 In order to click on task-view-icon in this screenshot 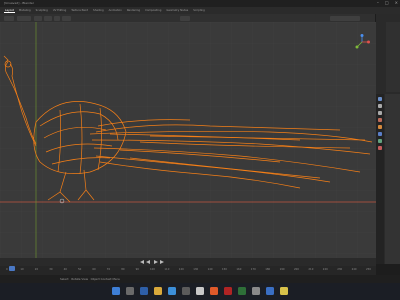, I will do `click(144, 291)`.